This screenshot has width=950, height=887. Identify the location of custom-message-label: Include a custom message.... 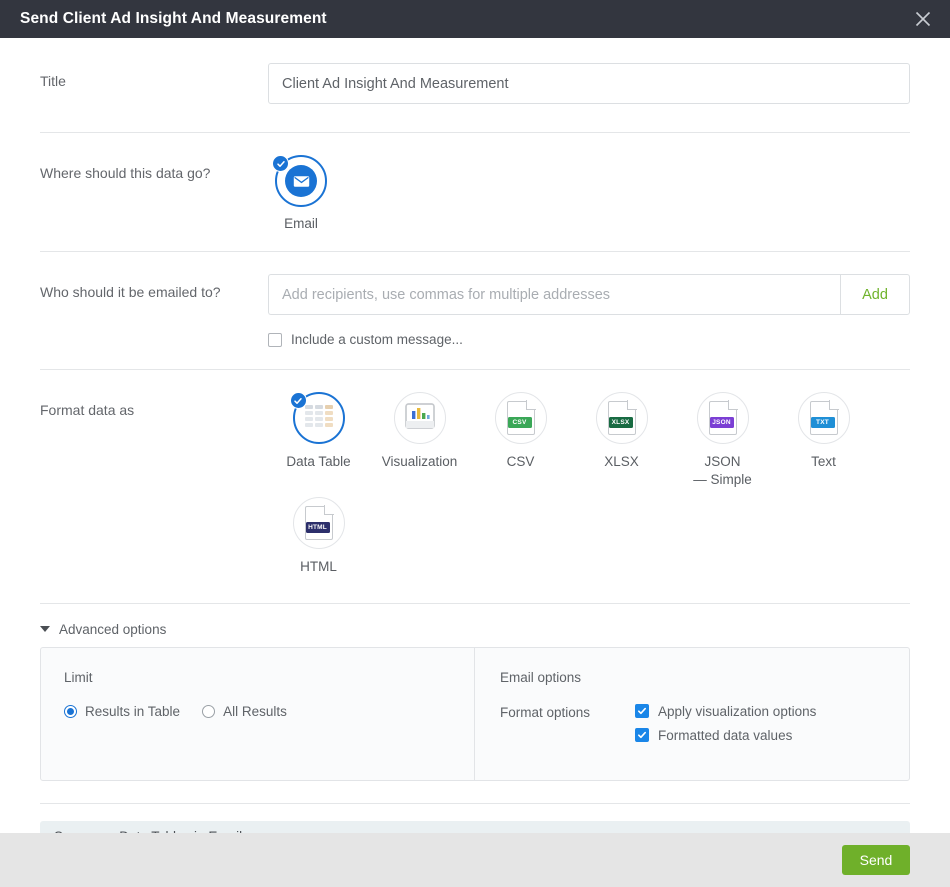
(377, 339).